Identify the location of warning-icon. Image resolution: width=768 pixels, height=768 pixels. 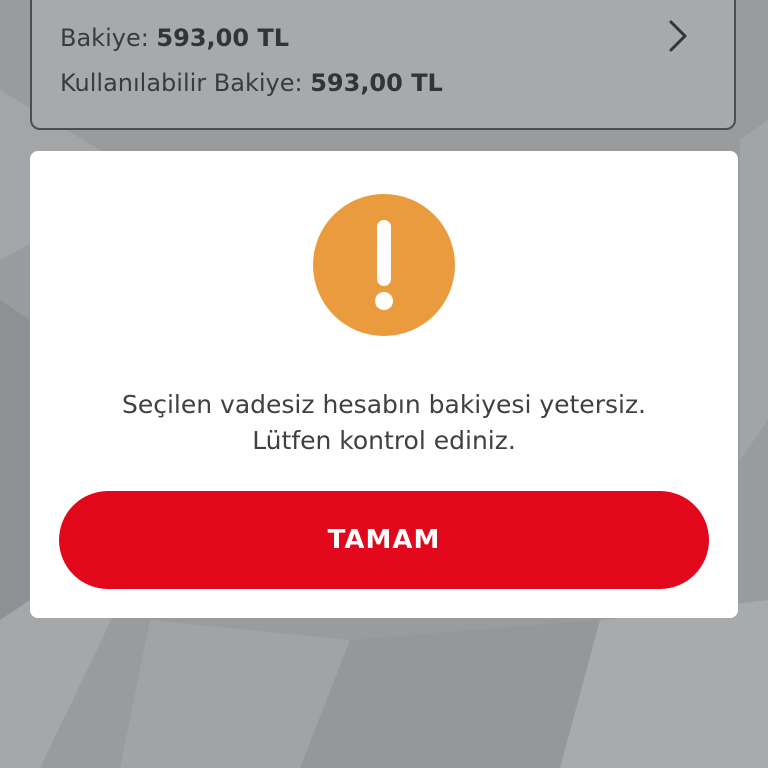
(384, 265).